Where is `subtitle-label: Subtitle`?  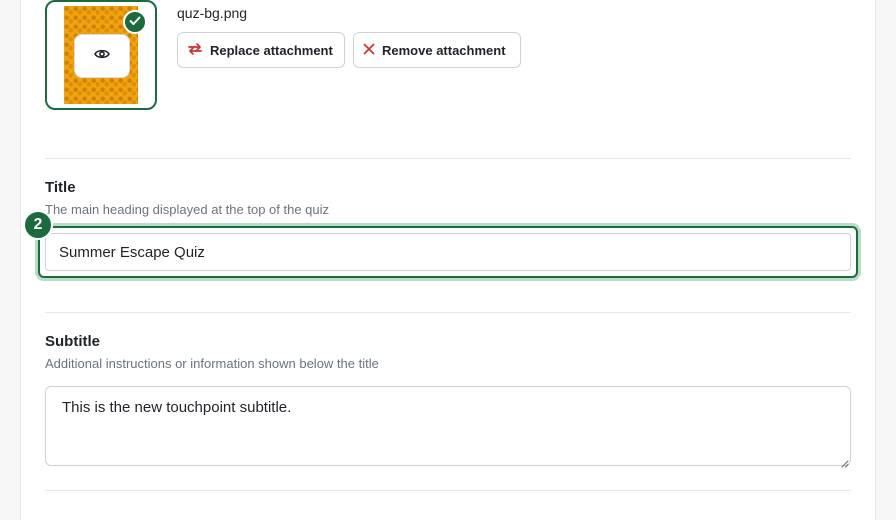
subtitle-label: Subtitle is located at coordinates (72, 341).